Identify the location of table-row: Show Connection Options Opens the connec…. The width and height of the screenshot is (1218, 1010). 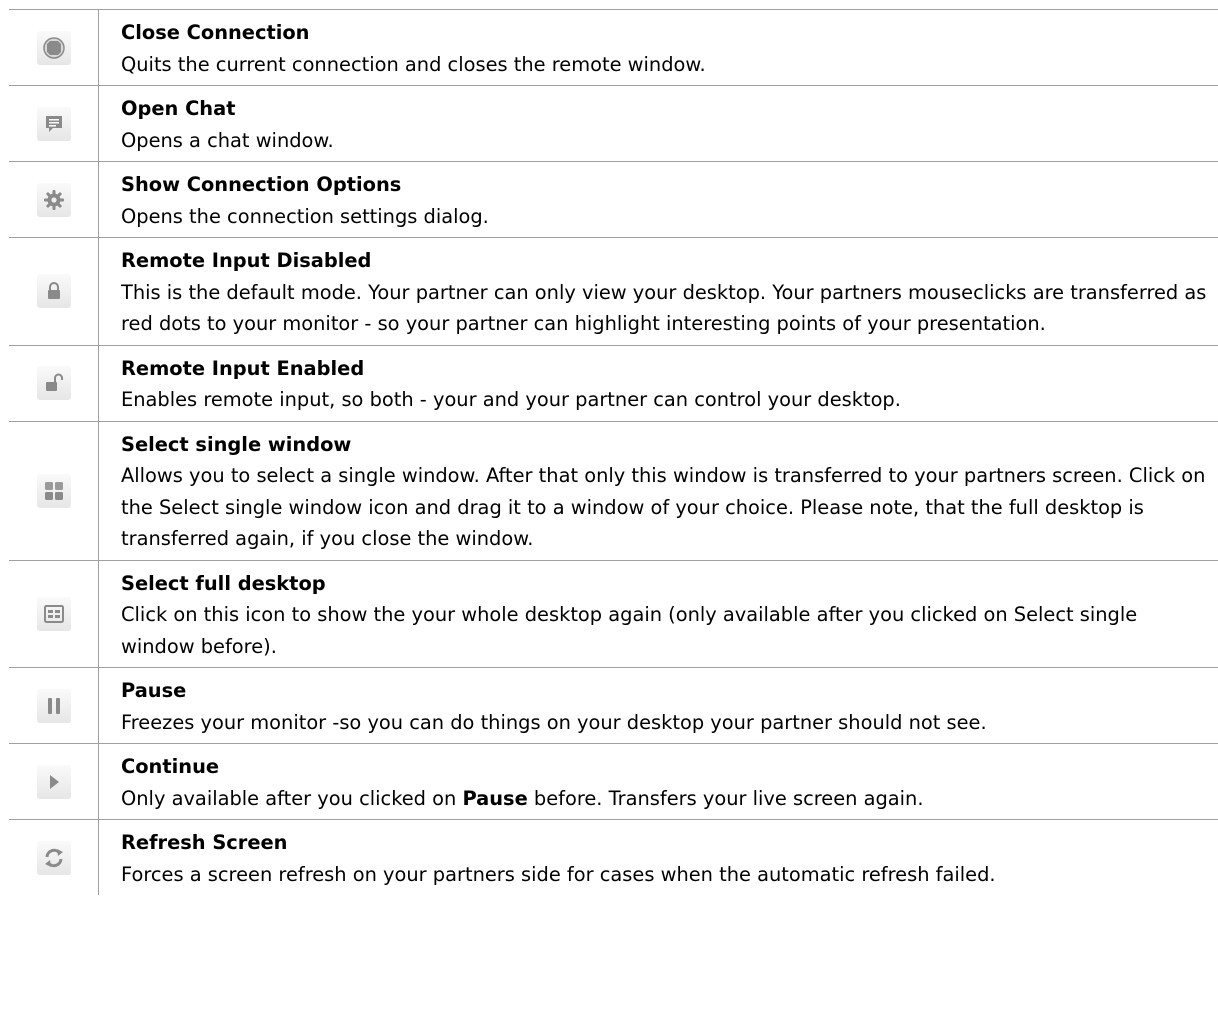
(613, 199).